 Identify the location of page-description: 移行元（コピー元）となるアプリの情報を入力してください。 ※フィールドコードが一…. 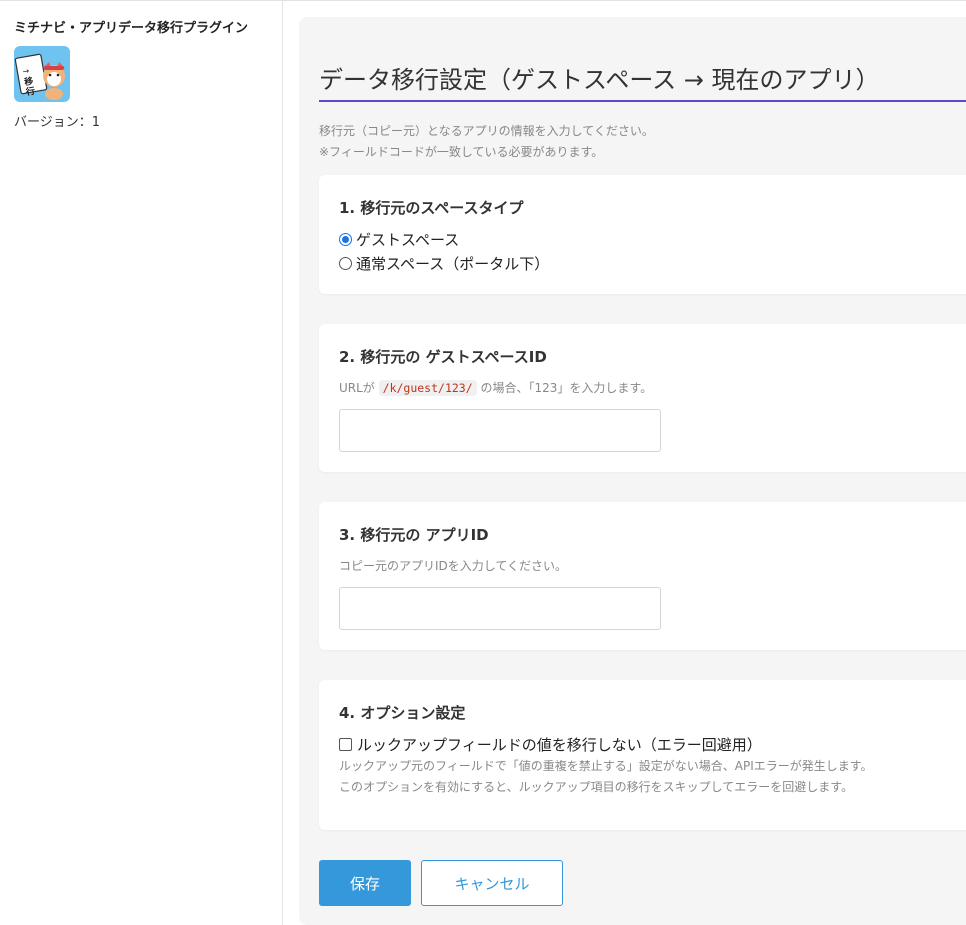
(486, 142).